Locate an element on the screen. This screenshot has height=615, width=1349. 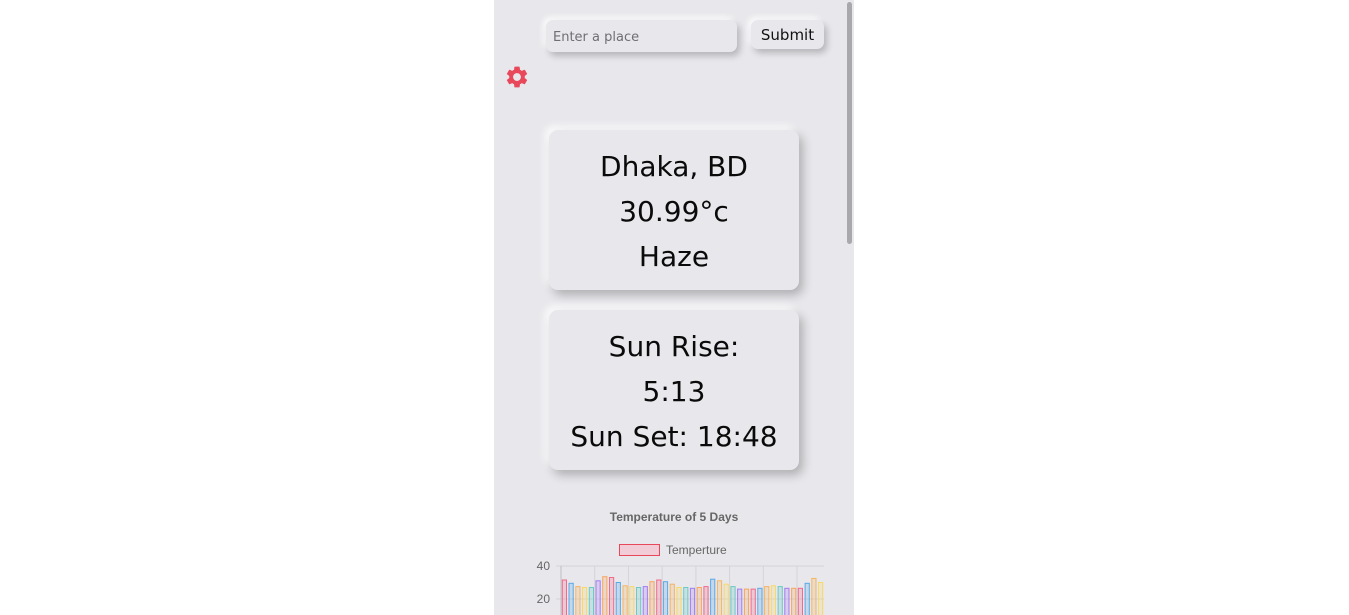
sun-card: Sun Rise: 5:13 Sun Set: 18:48 is located at coordinates (674, 390).